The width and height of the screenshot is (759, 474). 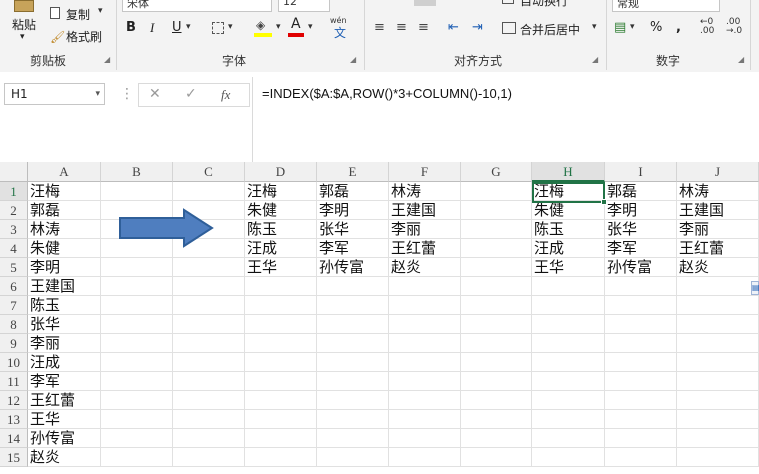 What do you see at coordinates (353, 267) in the screenshot?
I see `cell-e5: 孙传富` at bounding box center [353, 267].